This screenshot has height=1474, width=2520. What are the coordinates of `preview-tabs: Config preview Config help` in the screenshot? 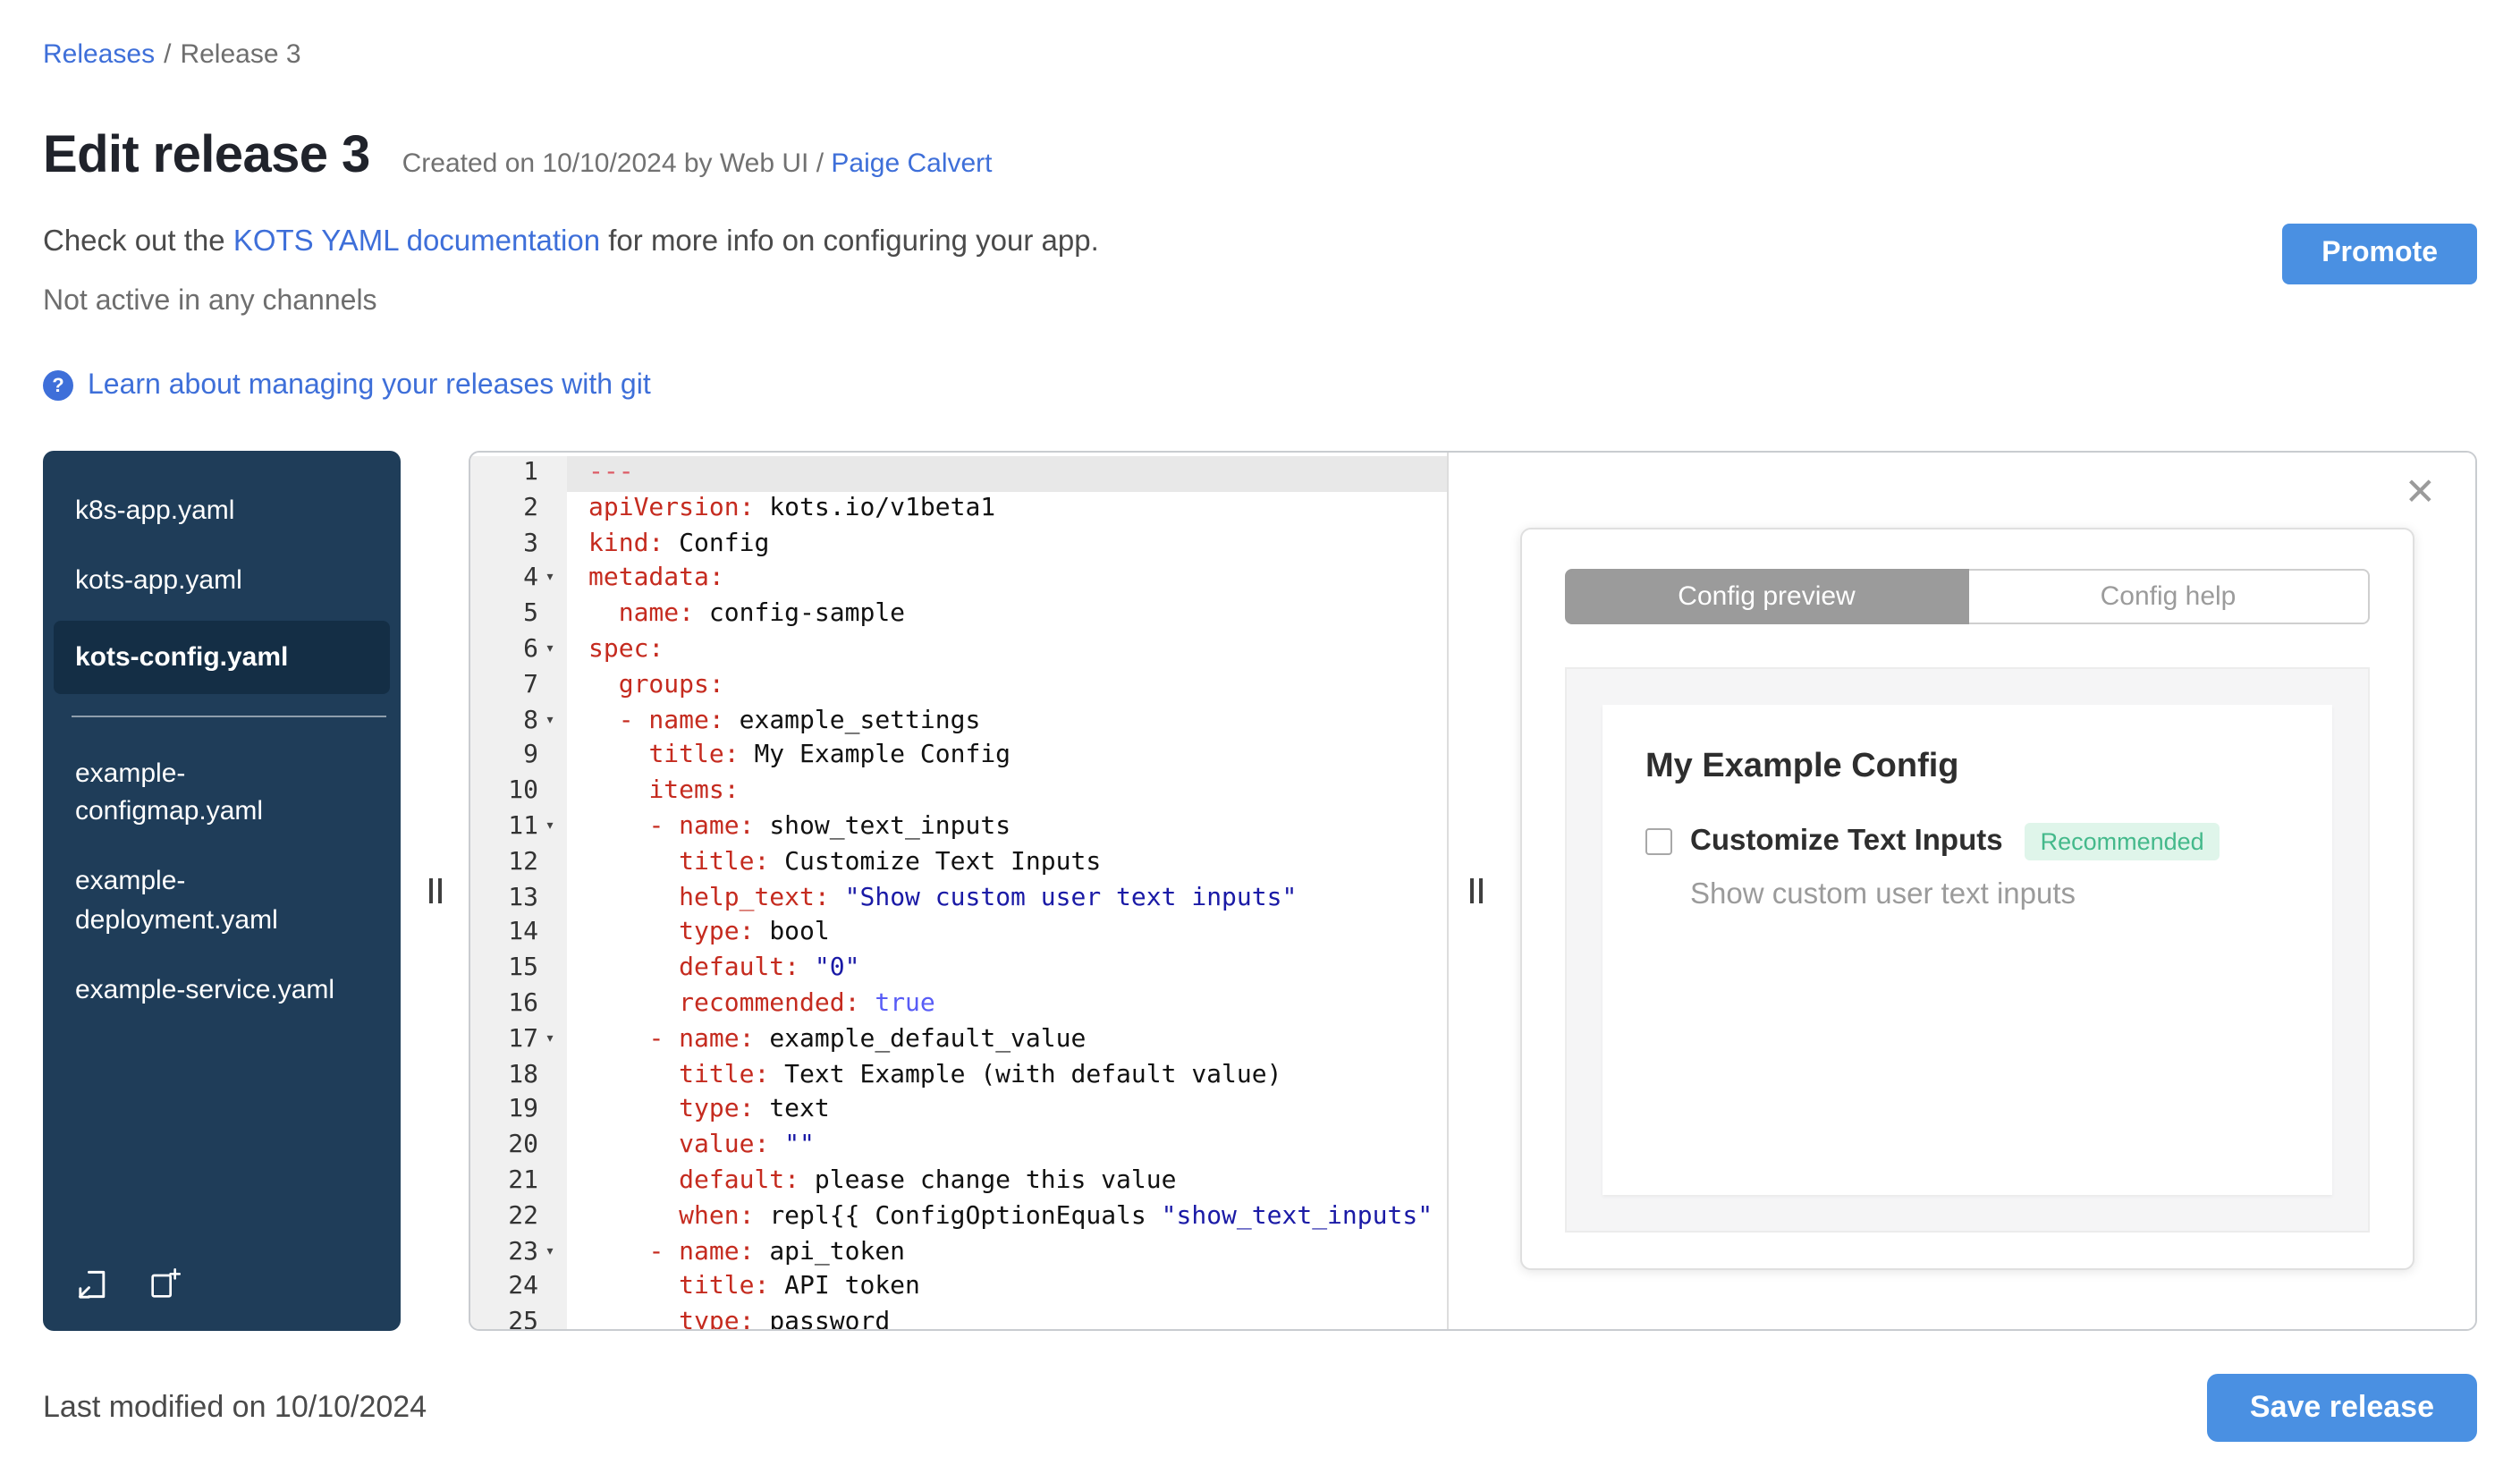 It's located at (1967, 596).